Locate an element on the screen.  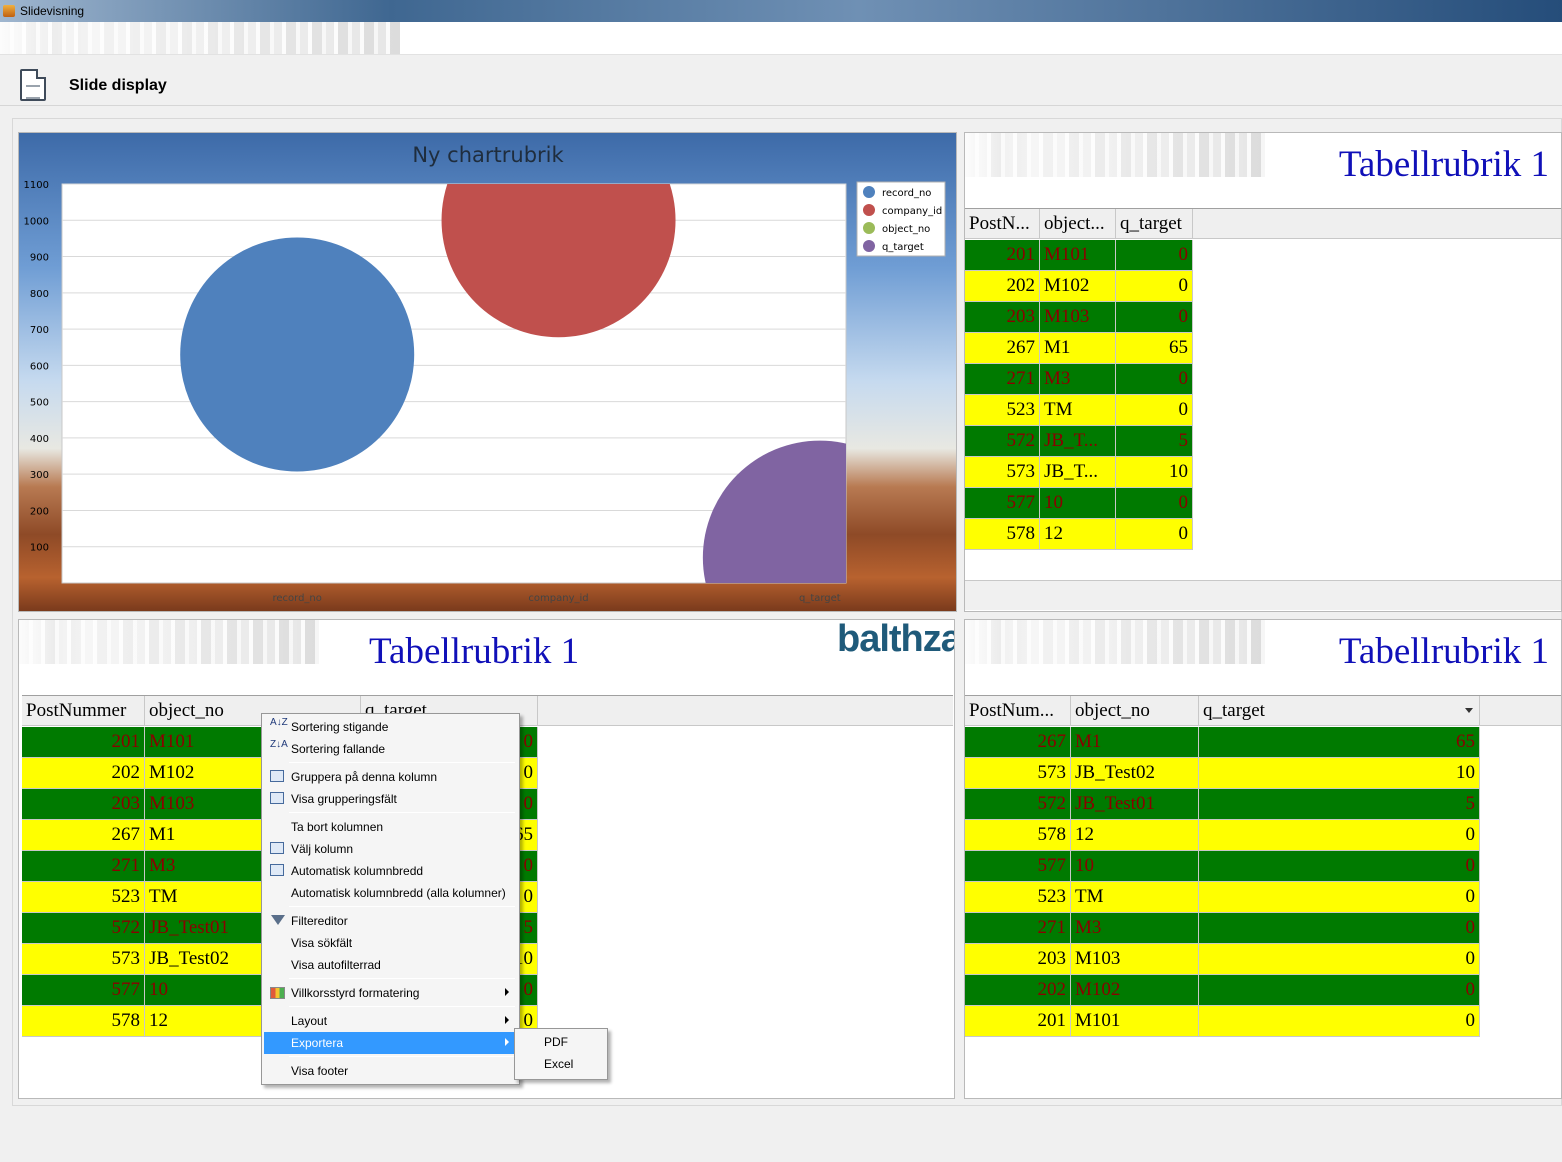
table-cell: M1 is located at coordinates (1135, 742).